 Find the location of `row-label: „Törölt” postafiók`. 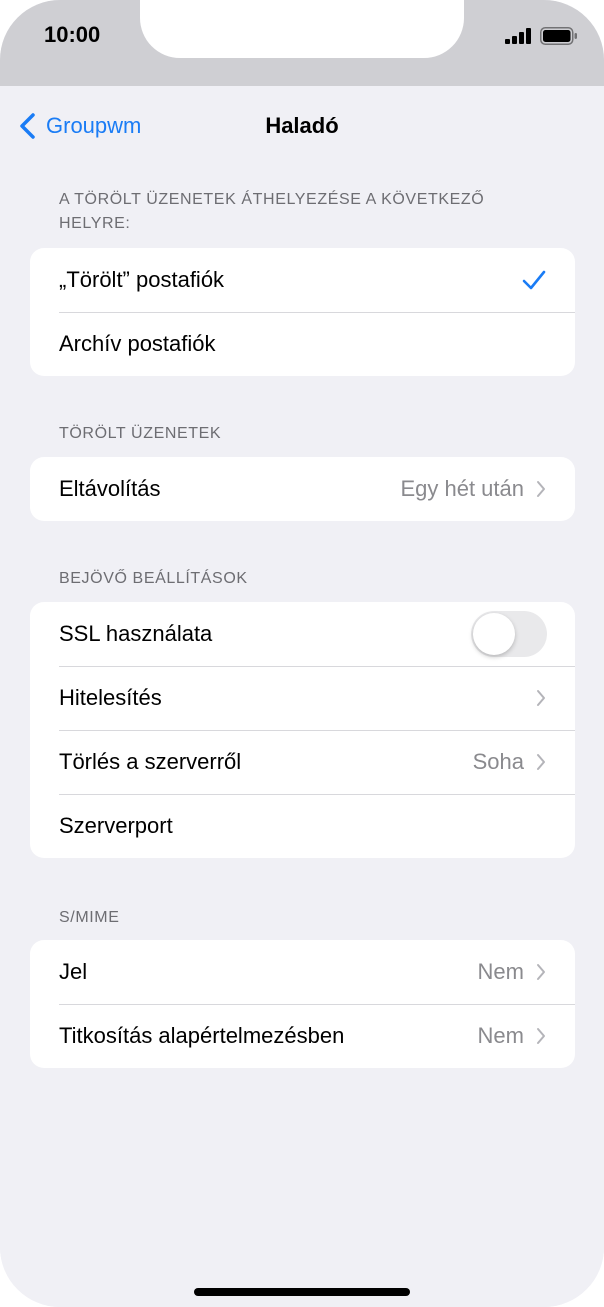

row-label: „Törölt” postafiók is located at coordinates (142, 279).